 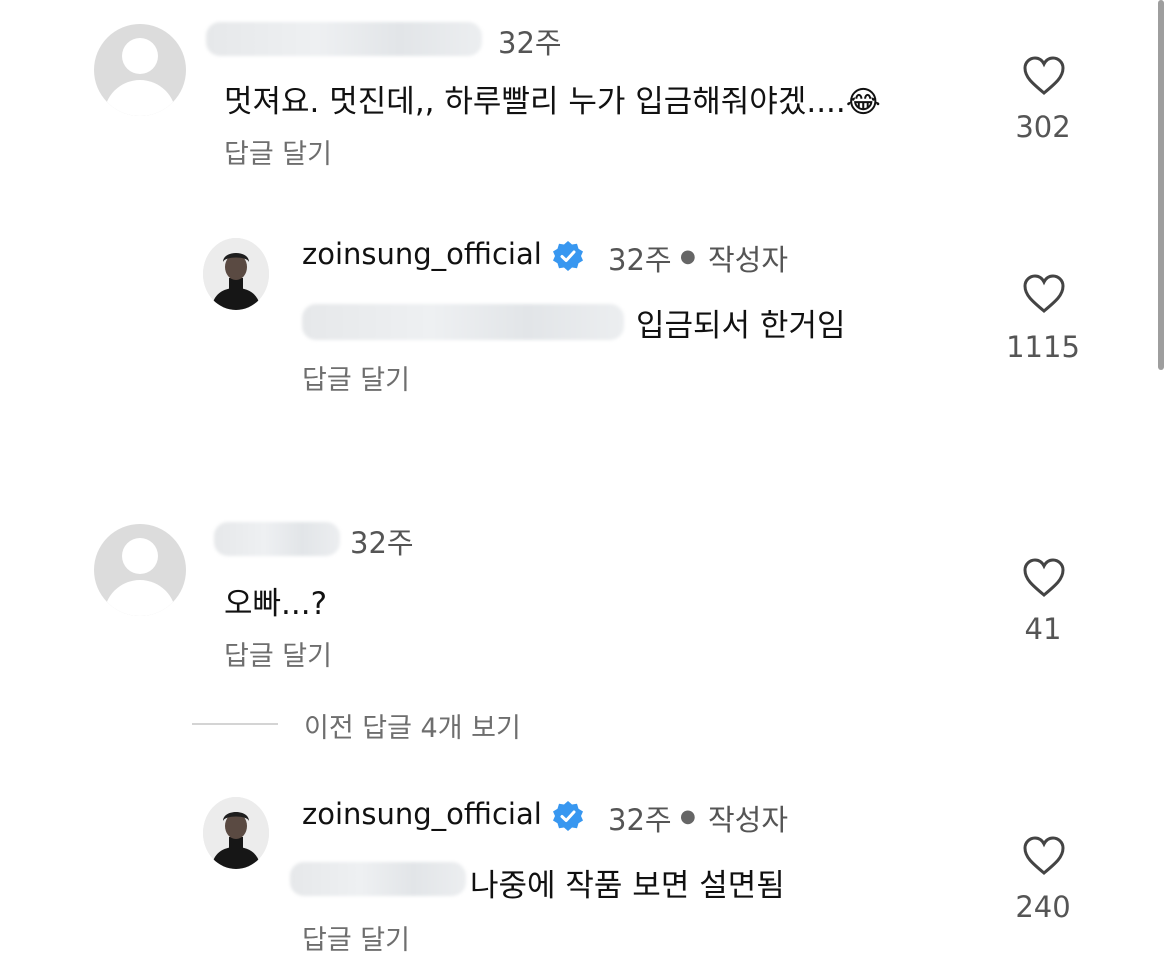 I want to click on comment-text: 나중에 작품 보면 설면됨, so click(x=627, y=886).